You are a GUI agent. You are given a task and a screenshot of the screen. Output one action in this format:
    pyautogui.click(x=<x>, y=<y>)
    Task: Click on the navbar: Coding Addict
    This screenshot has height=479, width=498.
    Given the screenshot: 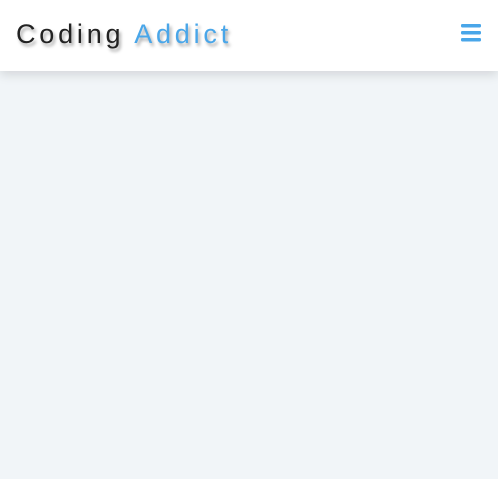 What is the action you would take?
    pyautogui.click(x=249, y=35)
    